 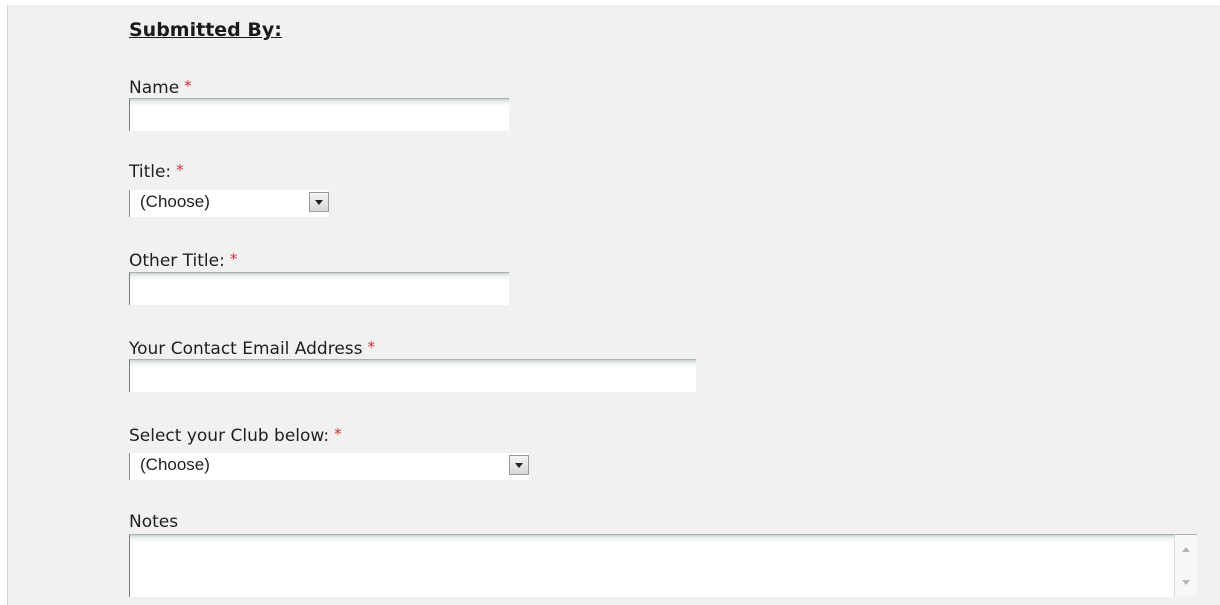 I want to click on notes-textarea, so click(x=663, y=565).